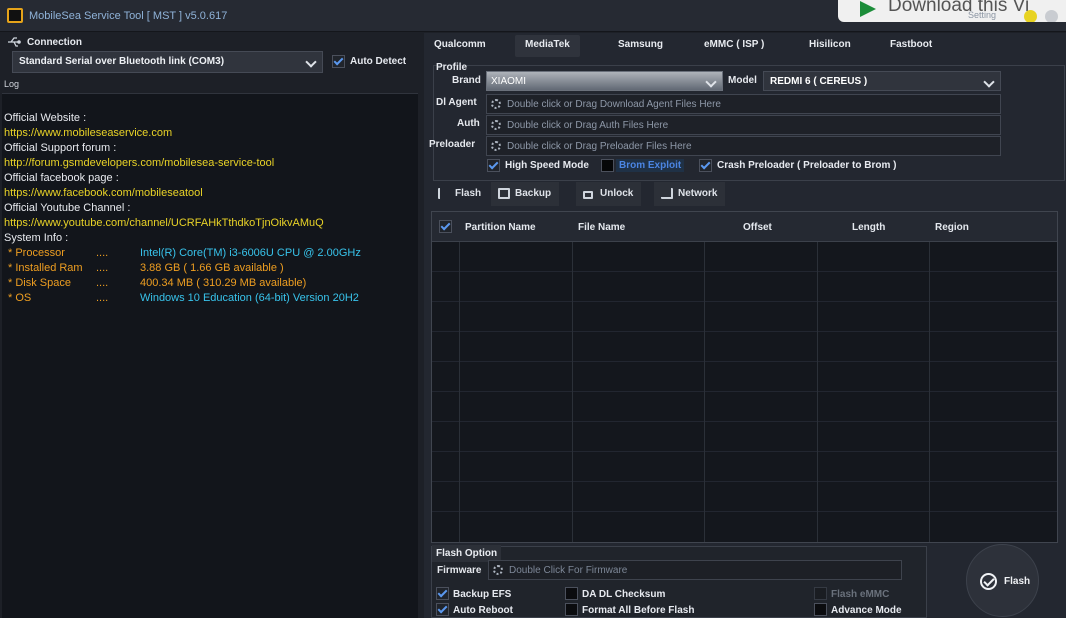 This screenshot has width=1066, height=618. What do you see at coordinates (36, 253) in the screenshot?
I see `system-info-label: * Processor` at bounding box center [36, 253].